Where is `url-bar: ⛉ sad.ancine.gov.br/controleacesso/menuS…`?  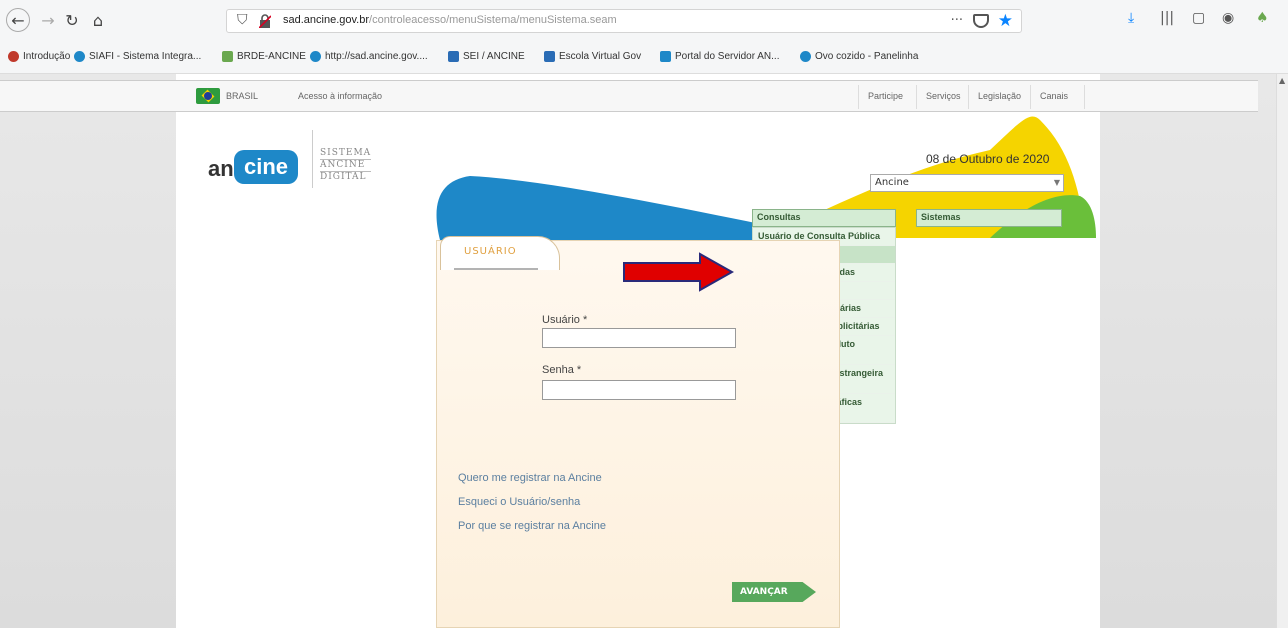
url-bar: ⛉ sad.ancine.gov.br/controleacesso/menuS… is located at coordinates (624, 21).